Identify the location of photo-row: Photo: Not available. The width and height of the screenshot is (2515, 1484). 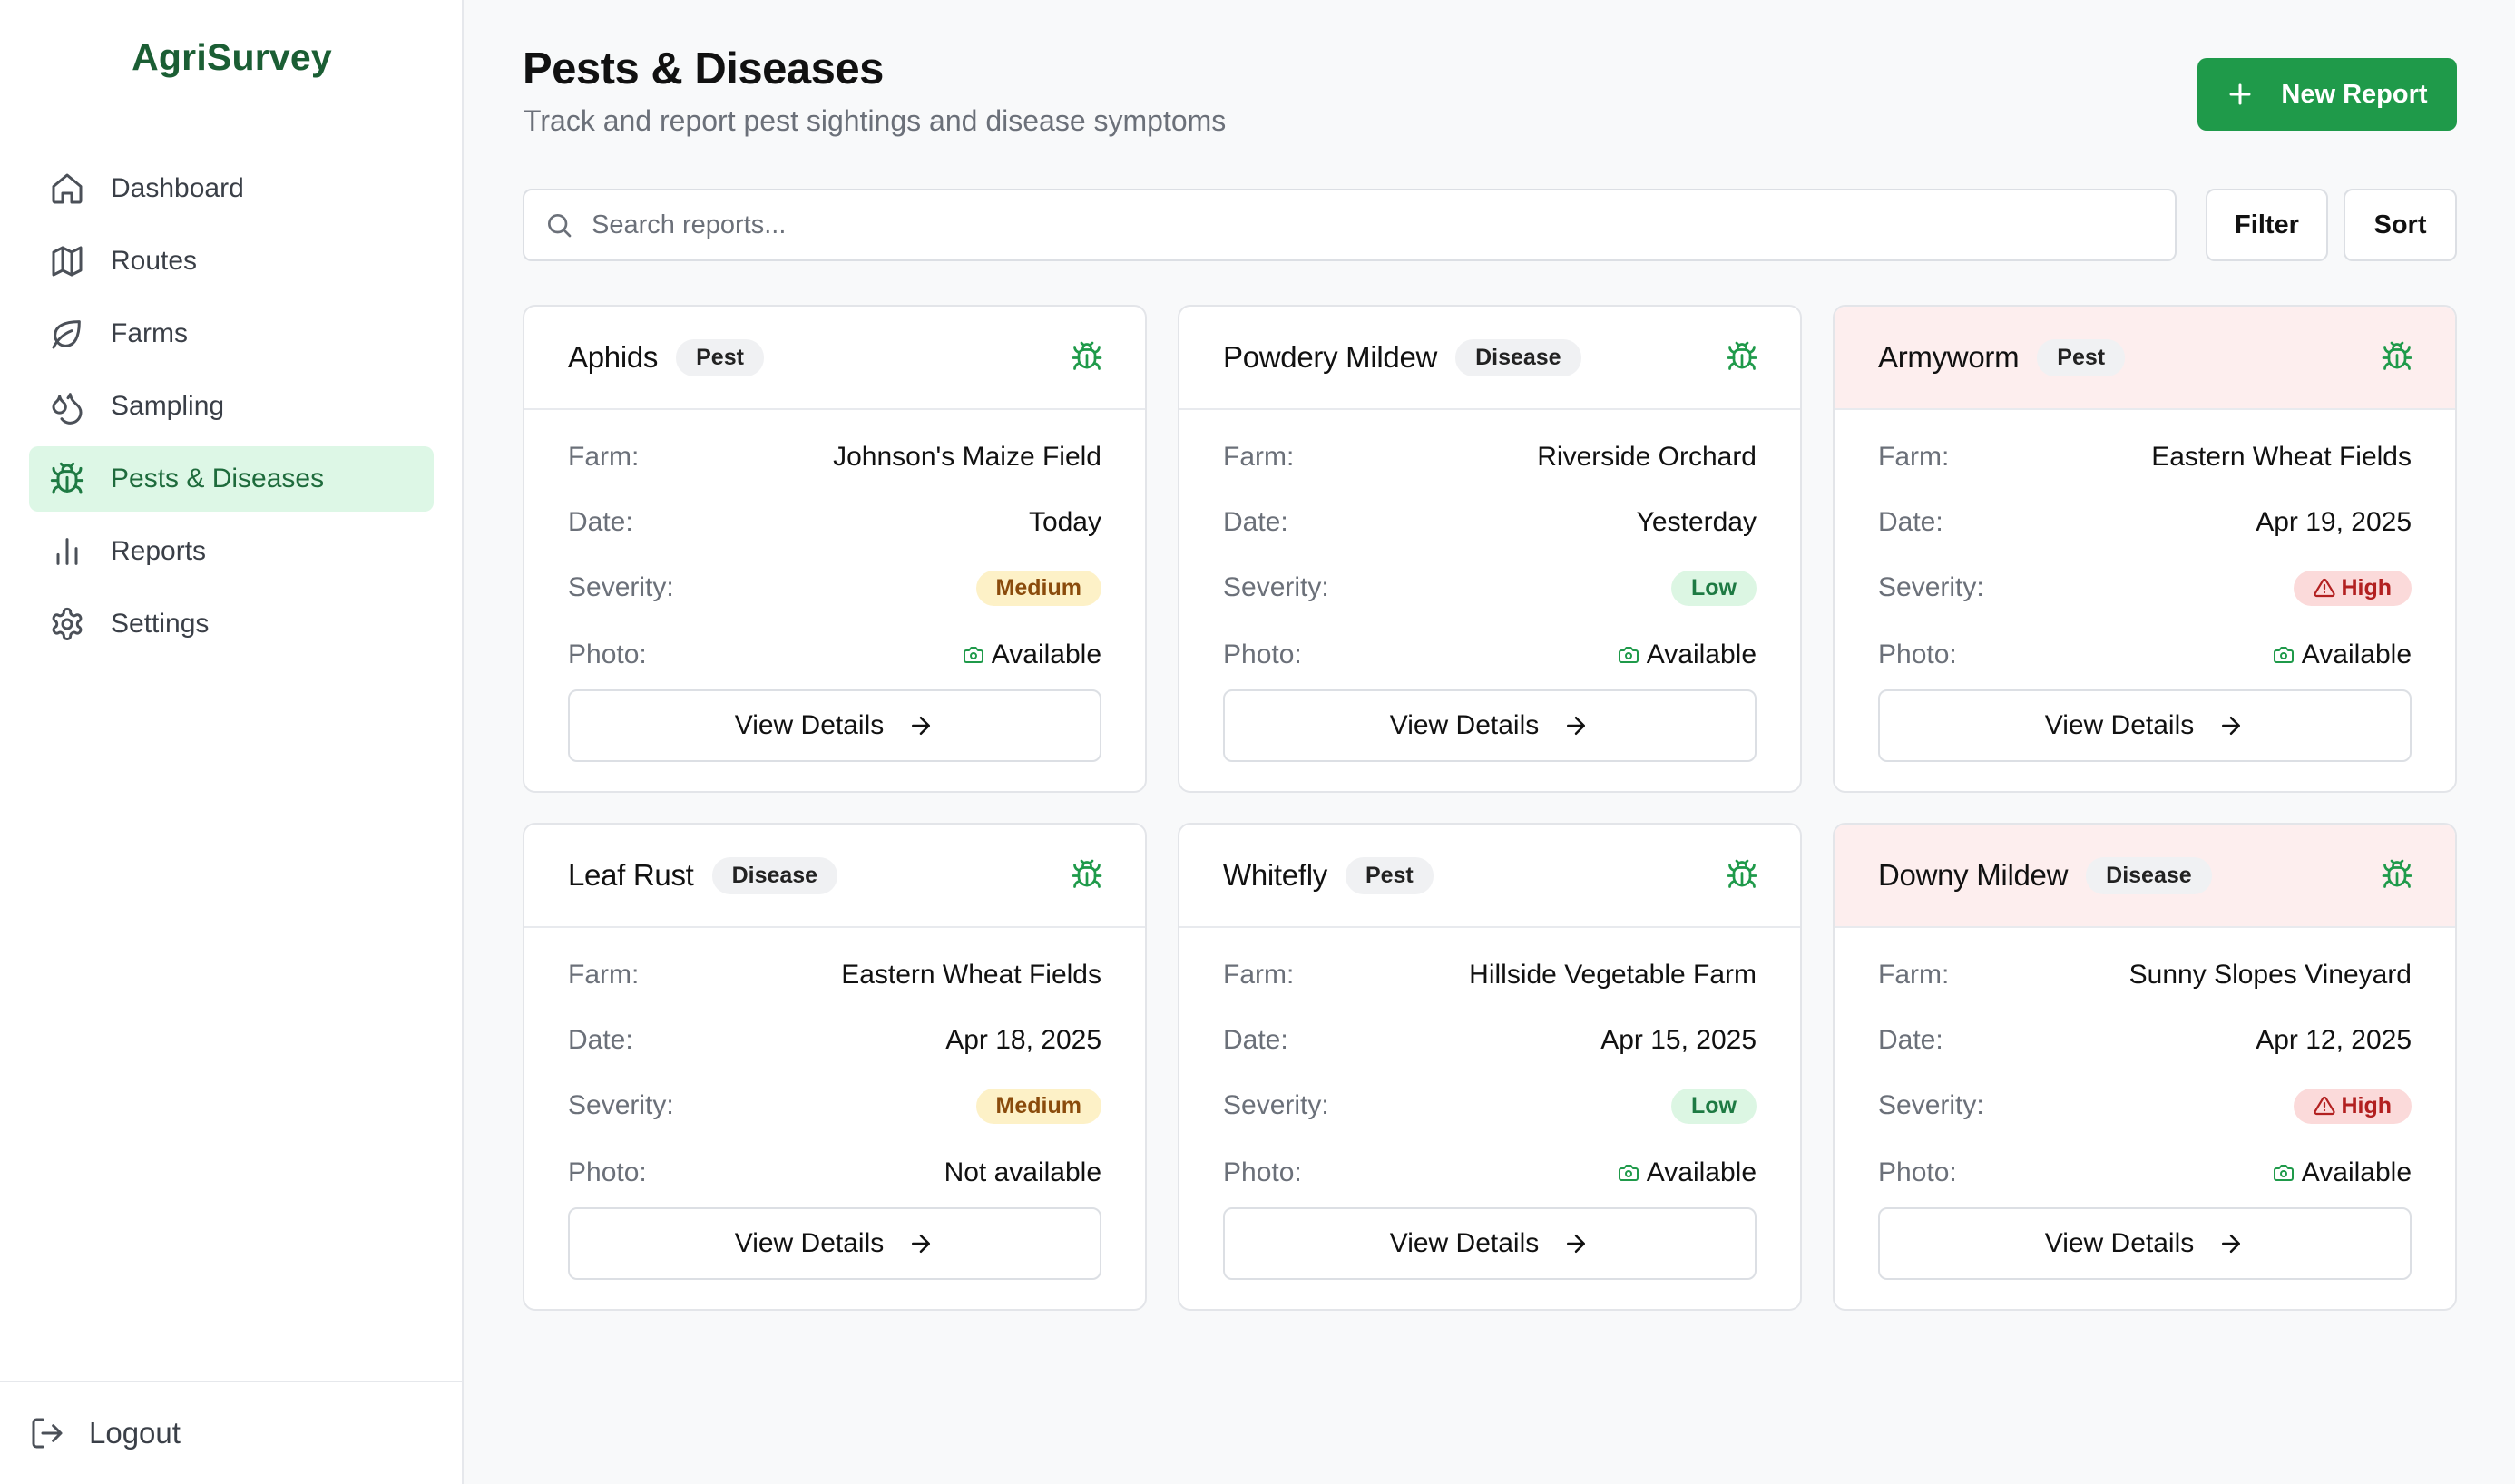
(834, 1173).